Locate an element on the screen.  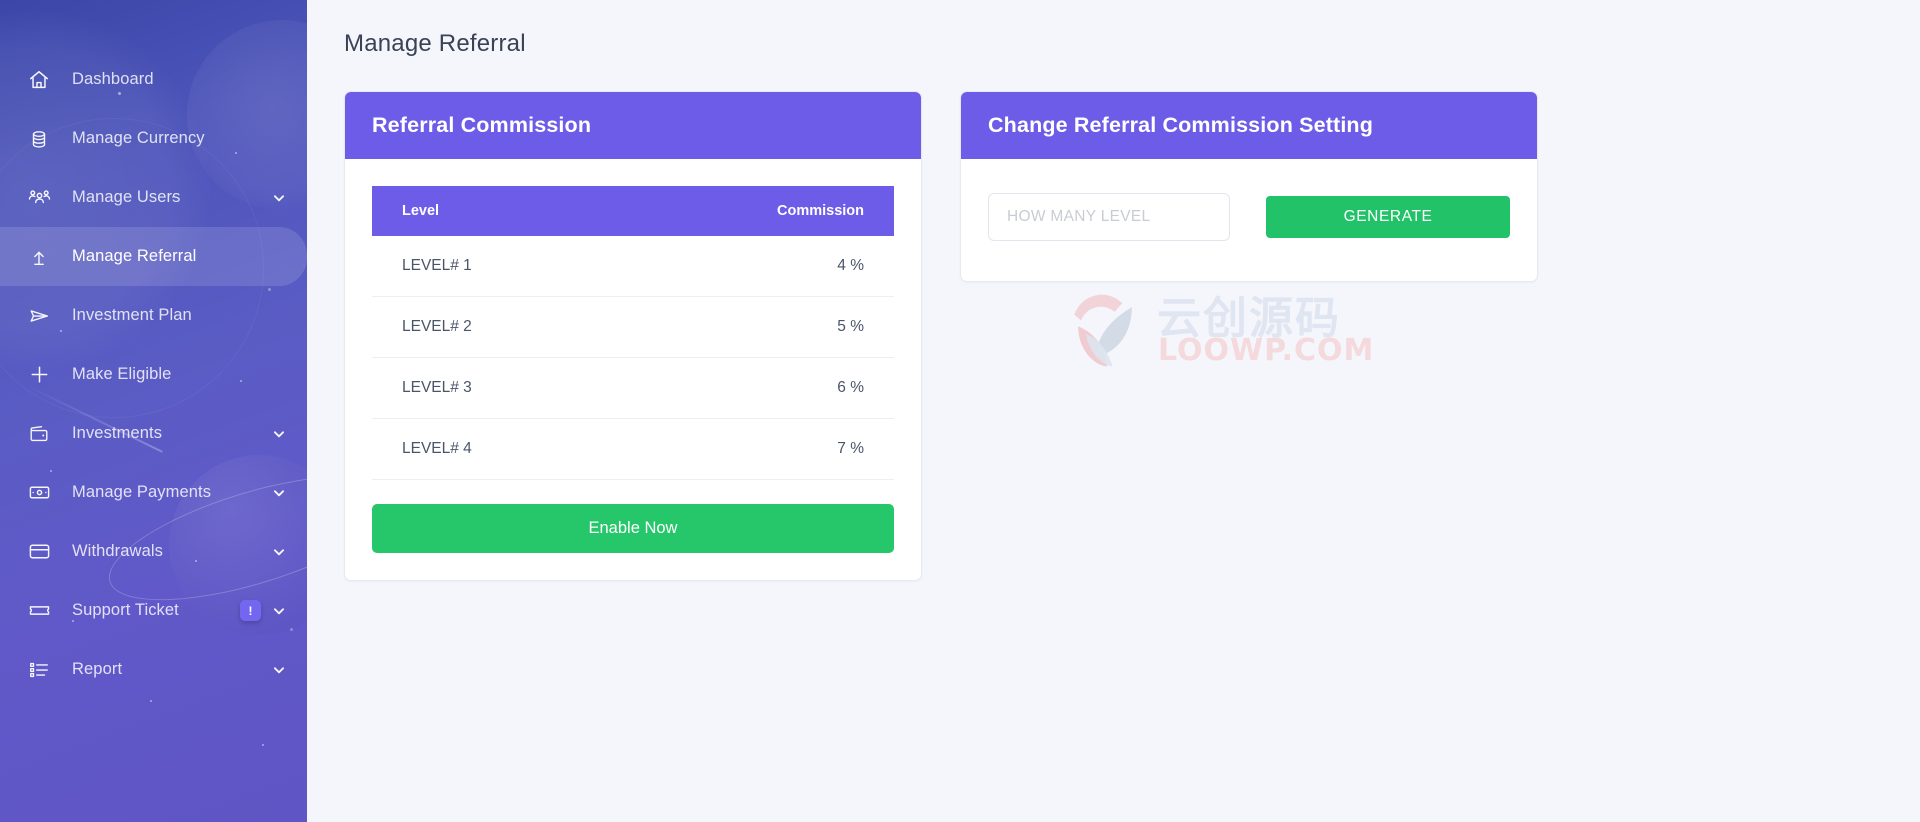
sidebar-item-manage-payments: Manage Payments is located at coordinates (153, 492).